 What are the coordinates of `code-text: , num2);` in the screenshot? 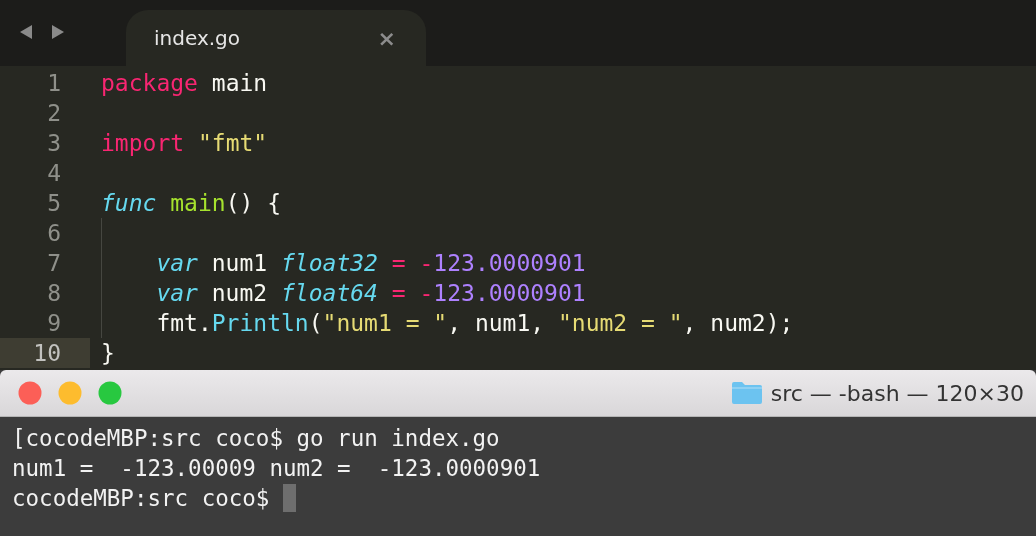 It's located at (738, 323).